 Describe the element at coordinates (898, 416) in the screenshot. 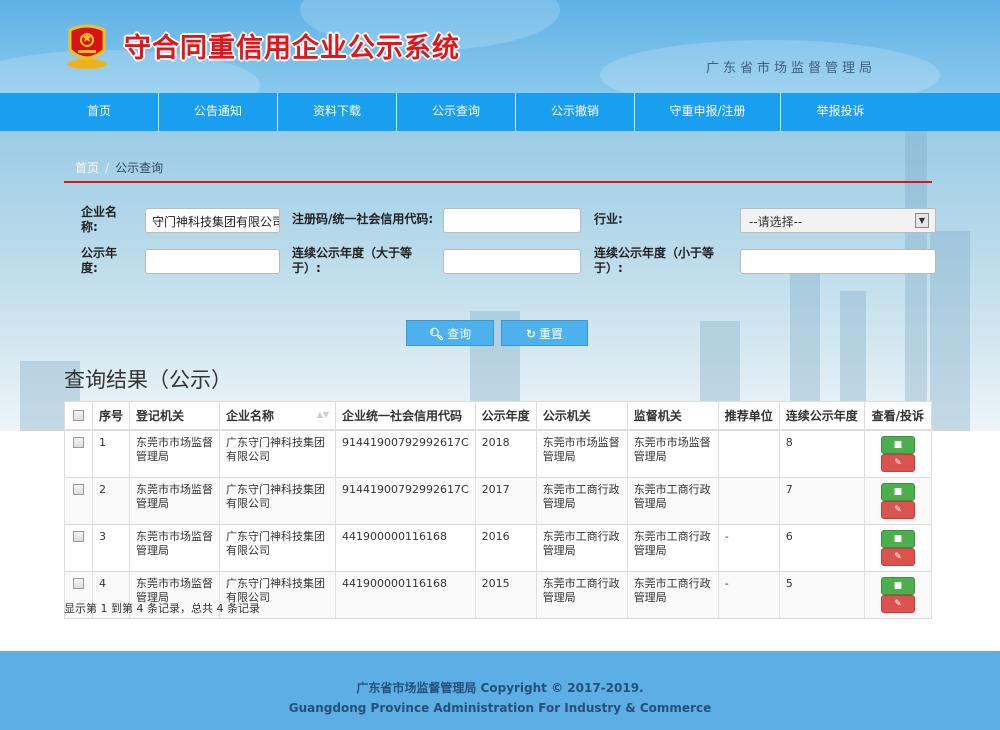

I see `col-header-actions: 查看/投诉` at that location.